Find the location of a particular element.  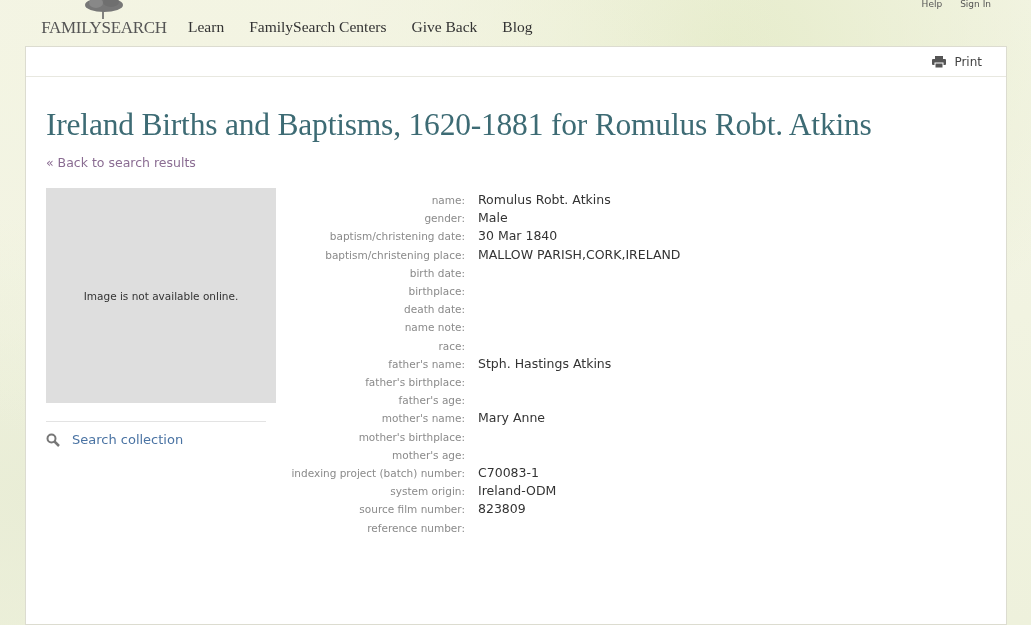

field-value: Ireland-ODM is located at coordinates (518, 491).